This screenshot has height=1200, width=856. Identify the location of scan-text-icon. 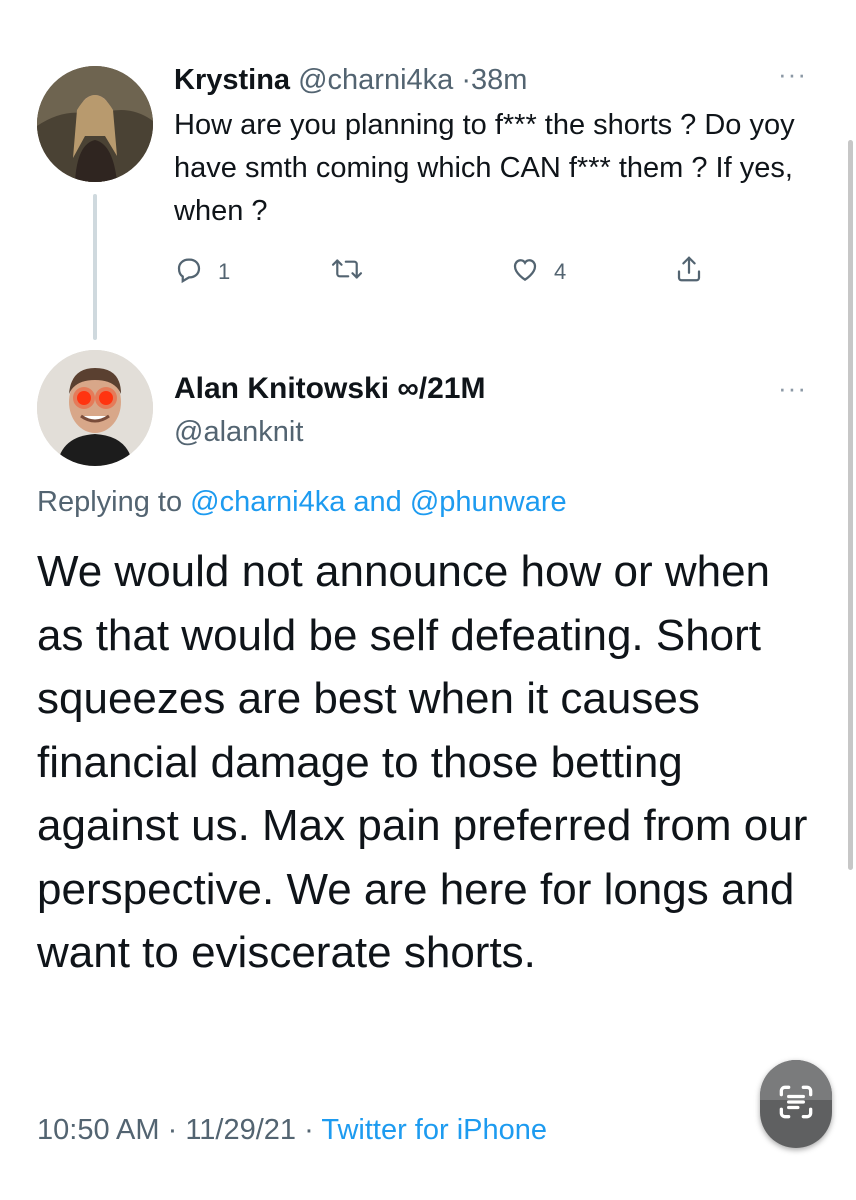
(796, 1104).